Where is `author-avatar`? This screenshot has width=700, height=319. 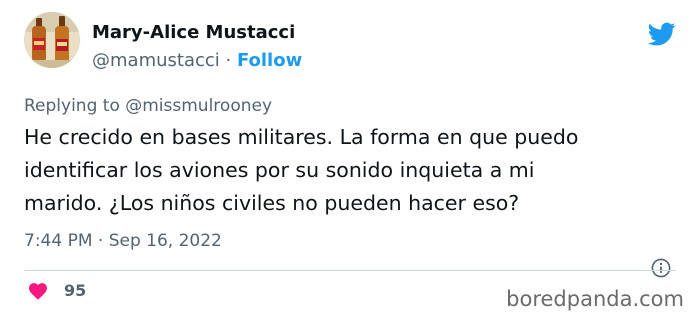
author-avatar is located at coordinates (52, 40).